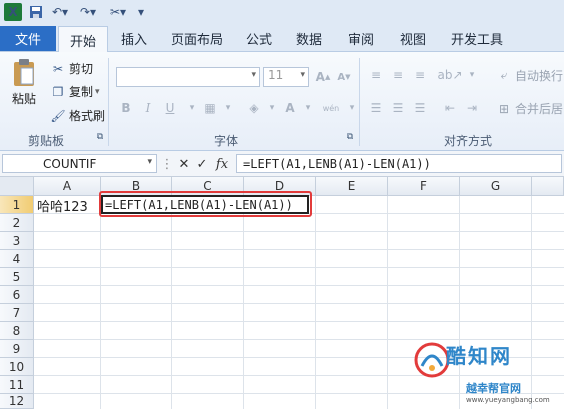  I want to click on cut-button: ✂ 剪切, so click(71, 68).